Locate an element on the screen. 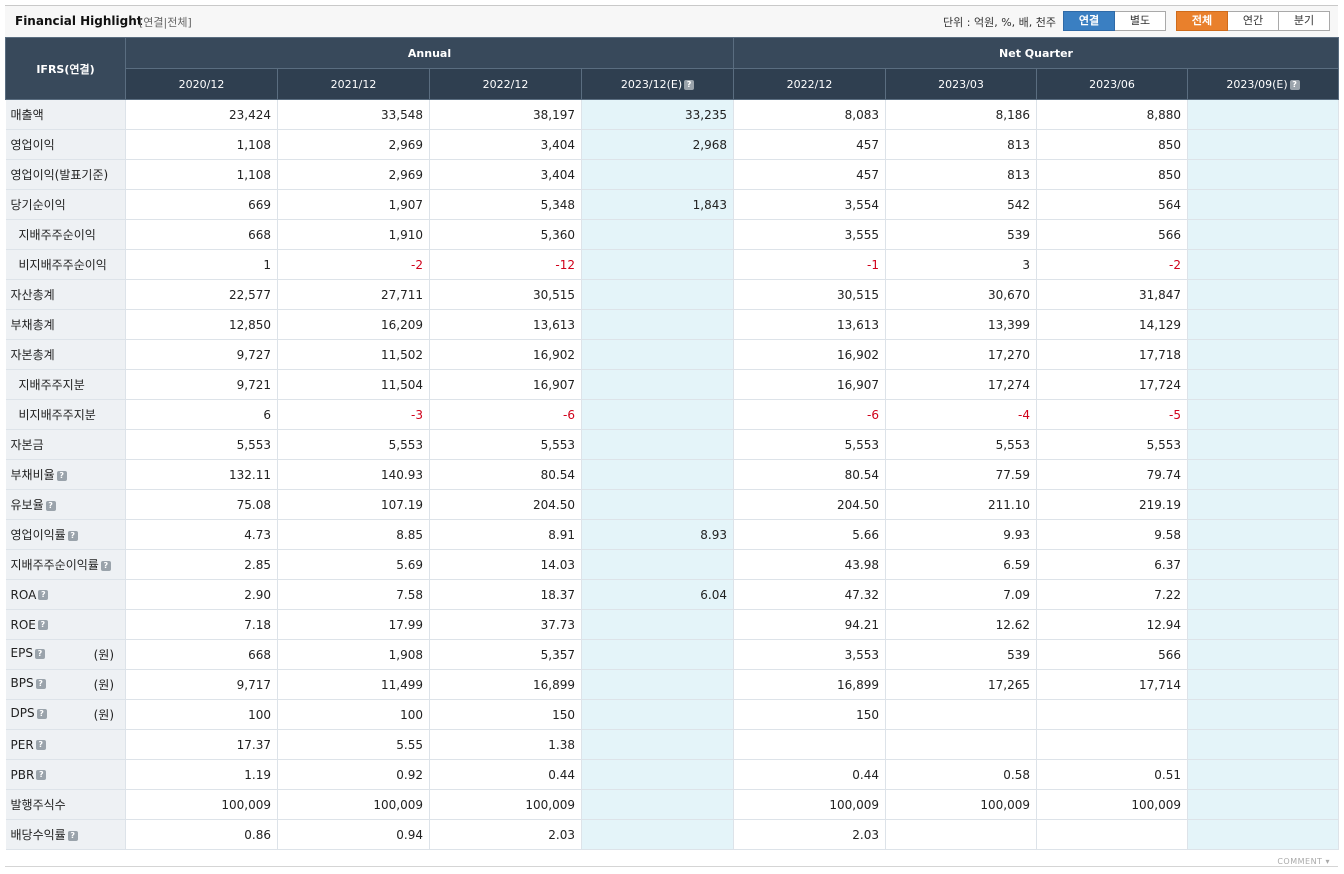 This screenshot has width=1344, height=874. row-label: 부채비율? is located at coordinates (65, 474).